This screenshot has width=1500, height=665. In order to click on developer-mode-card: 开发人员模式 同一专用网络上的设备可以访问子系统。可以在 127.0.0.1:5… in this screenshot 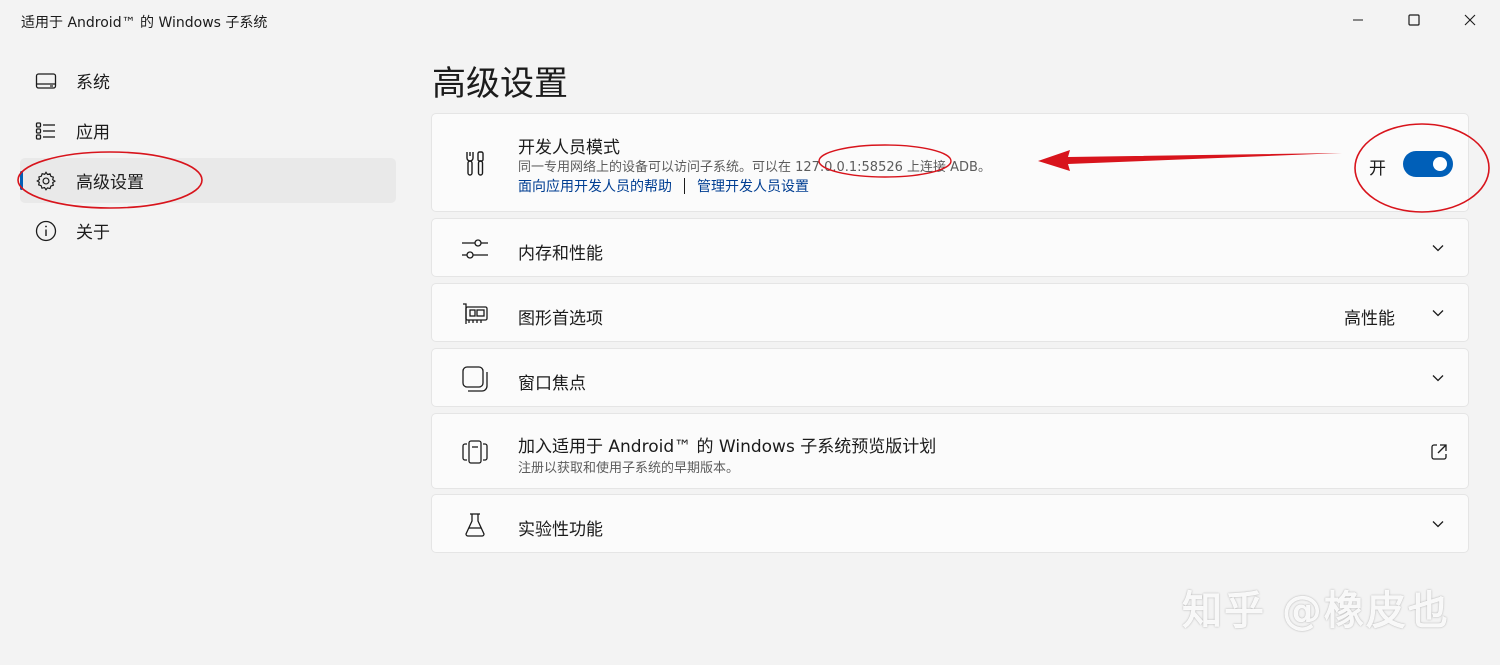, I will do `click(950, 162)`.